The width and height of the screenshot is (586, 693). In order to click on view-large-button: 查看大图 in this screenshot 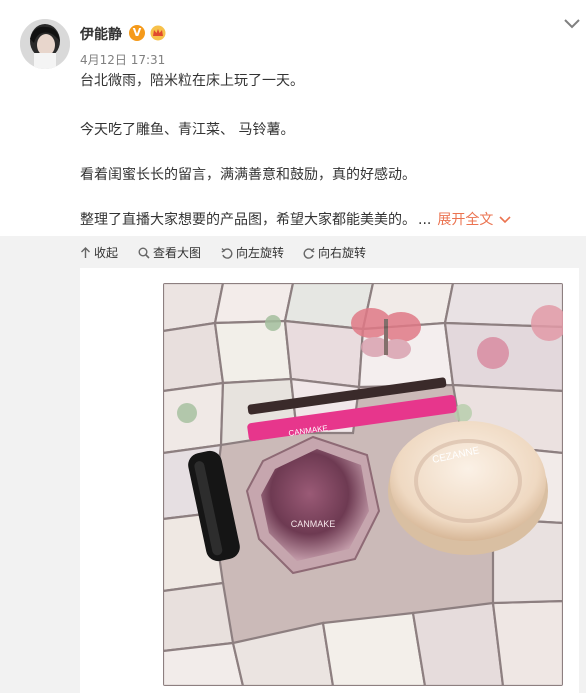, I will do `click(169, 252)`.